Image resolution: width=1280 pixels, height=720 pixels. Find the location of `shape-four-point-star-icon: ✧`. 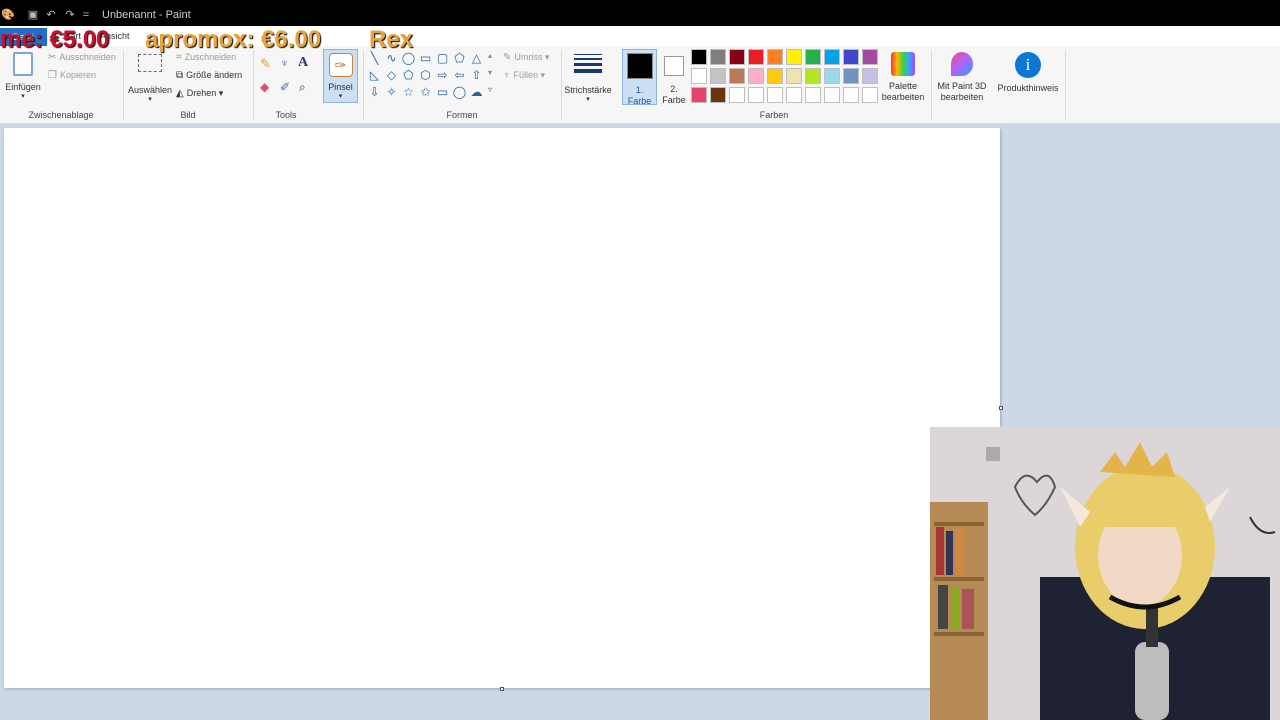

shape-four-point-star-icon: ✧ is located at coordinates (391, 92).